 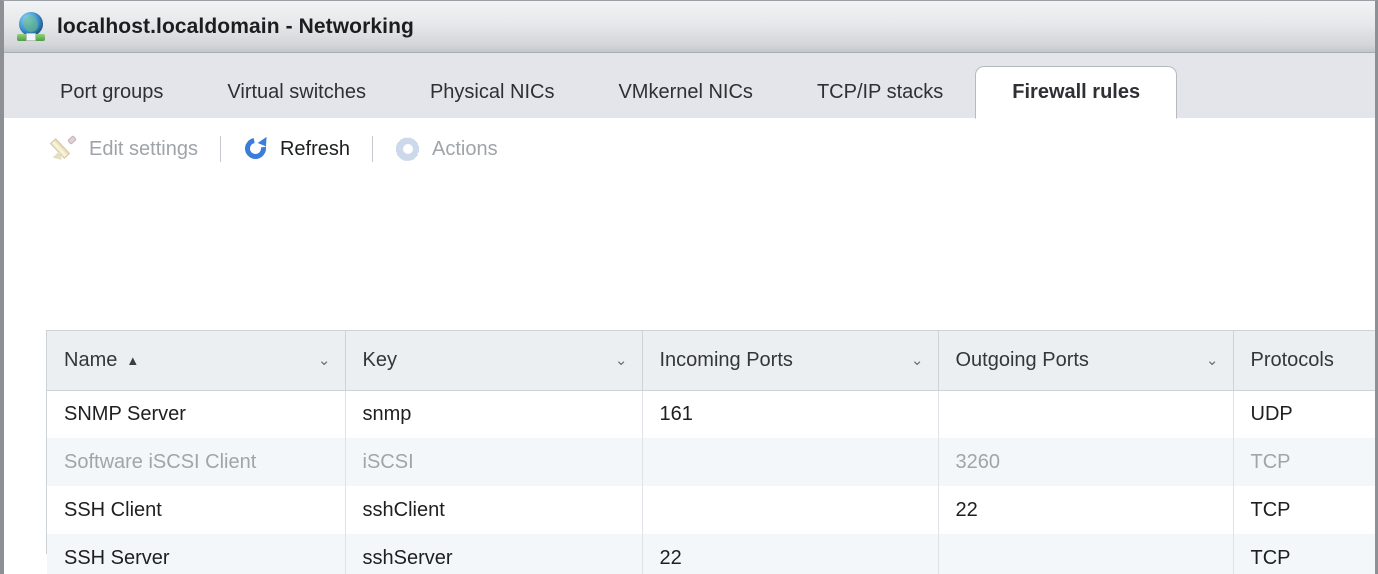 I want to click on cell-name: Software iSCSI Client, so click(x=196, y=462).